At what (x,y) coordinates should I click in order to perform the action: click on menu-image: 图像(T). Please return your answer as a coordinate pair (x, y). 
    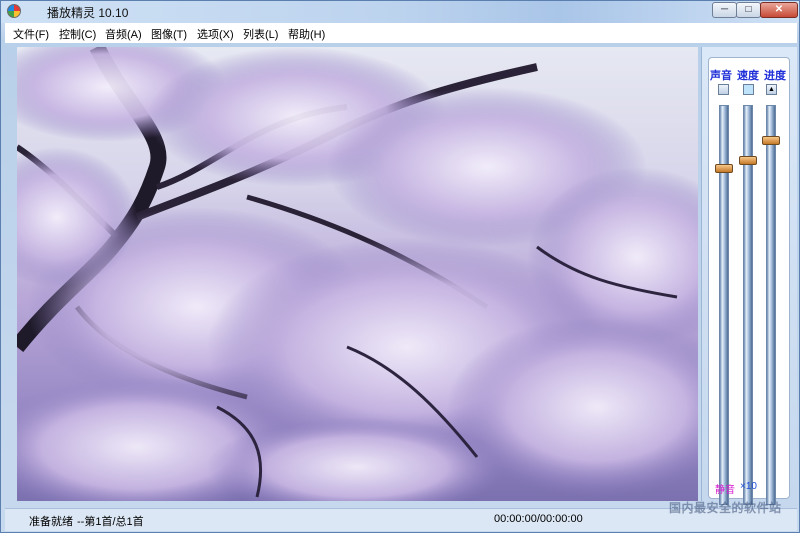
    Looking at the image, I should click on (169, 34).